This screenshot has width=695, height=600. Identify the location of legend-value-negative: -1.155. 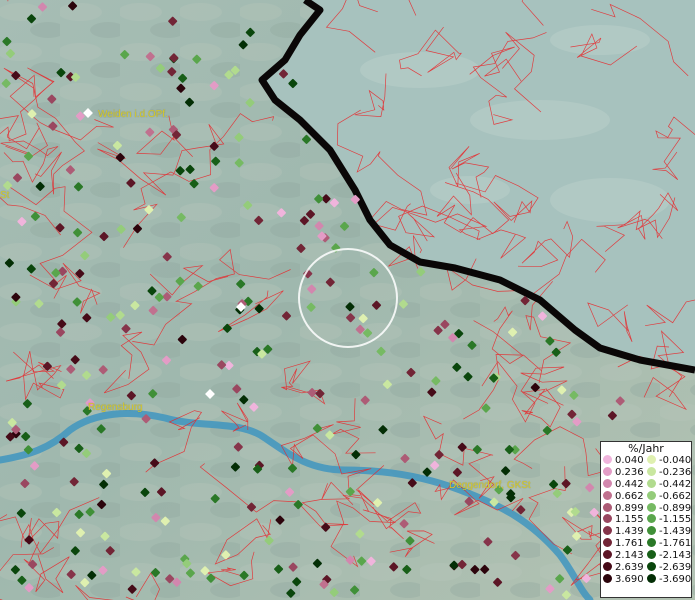
(675, 520).